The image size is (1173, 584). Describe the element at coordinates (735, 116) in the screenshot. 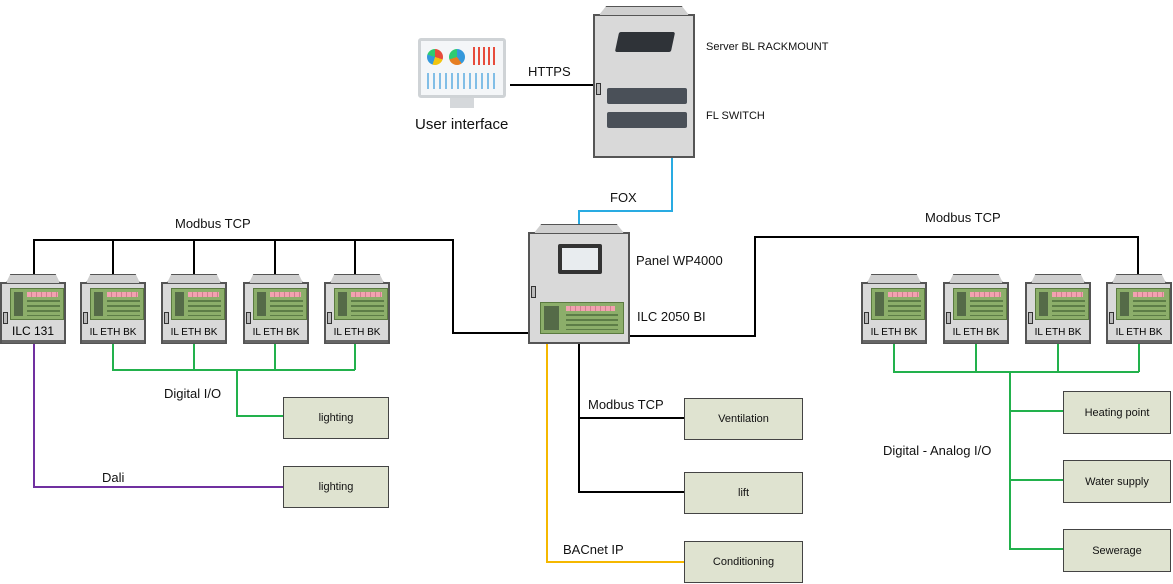

I see `switch-label: FL SWITCH` at that location.